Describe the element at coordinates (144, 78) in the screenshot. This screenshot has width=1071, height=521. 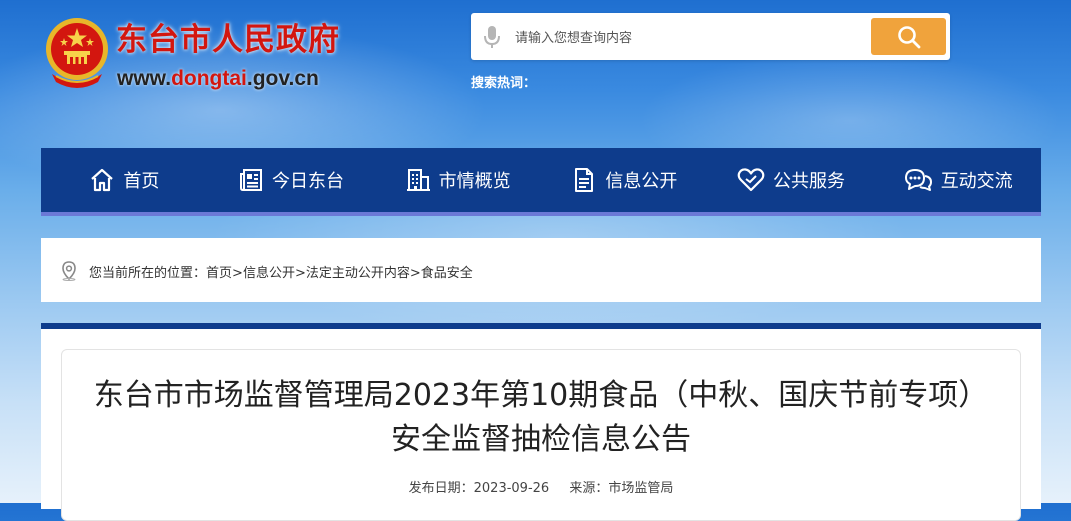
I see `site-url-prefix: www.` at that location.